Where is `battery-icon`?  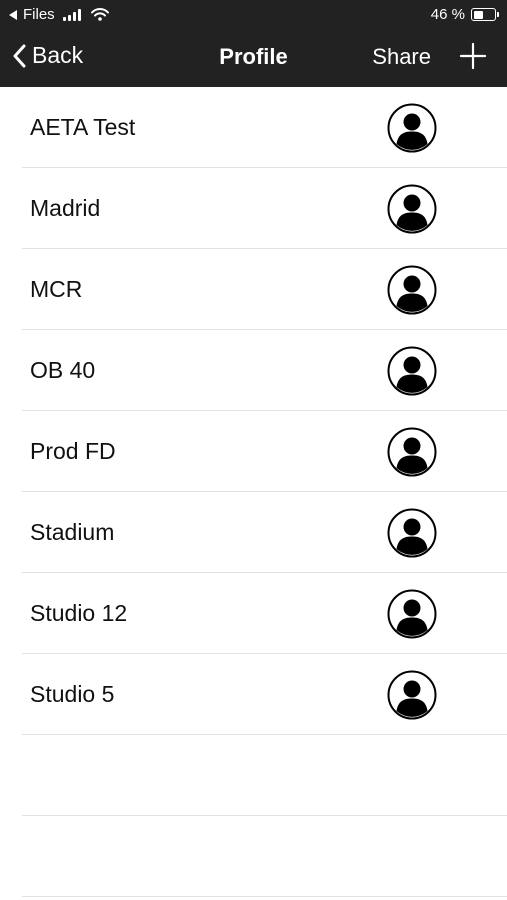 battery-icon is located at coordinates (485, 14).